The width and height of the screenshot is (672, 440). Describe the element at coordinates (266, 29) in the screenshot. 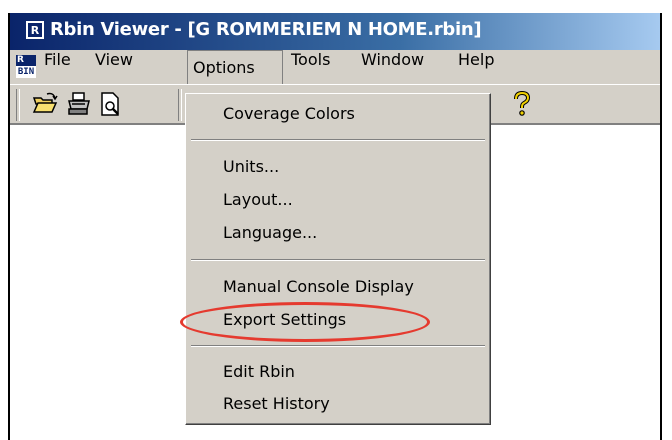

I see `window-title: Rbin Viewer - [G ROMMERIEM N HOME.rbin]` at that location.